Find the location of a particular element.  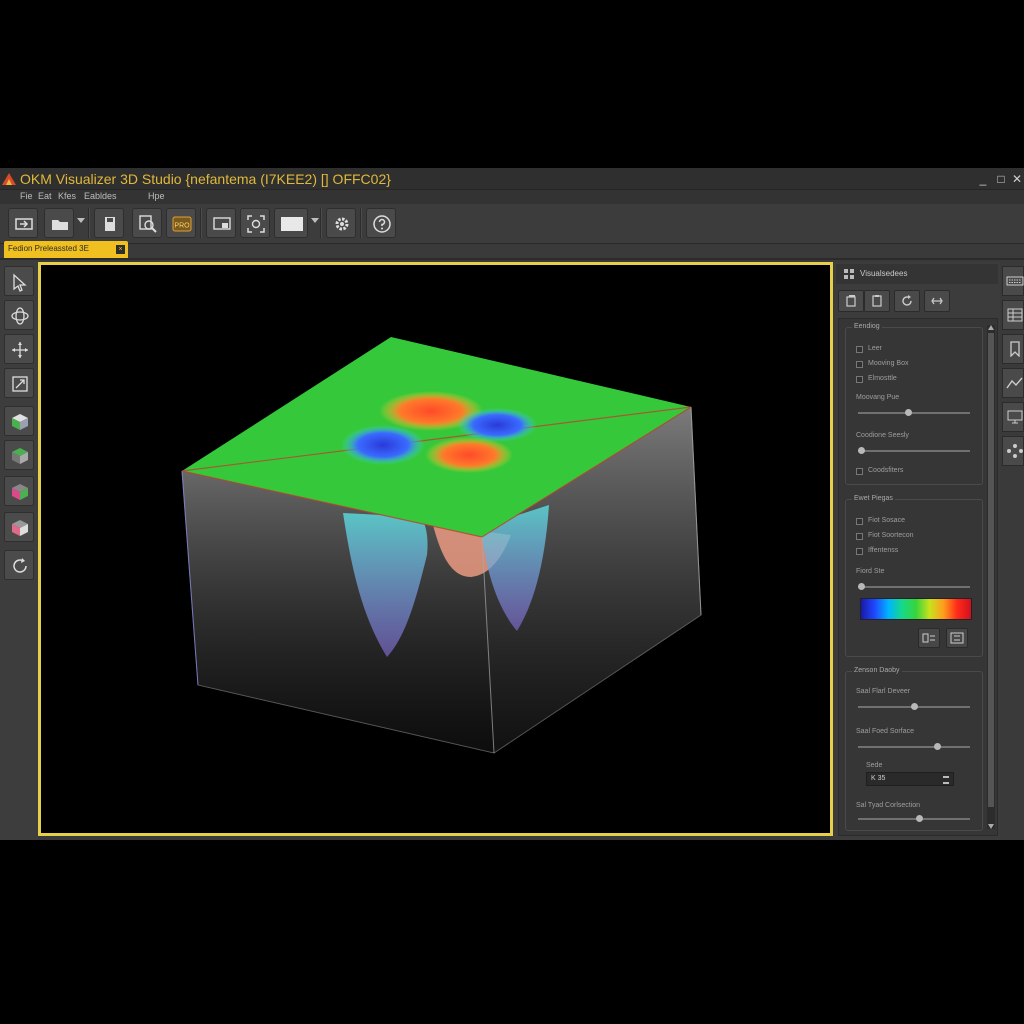

panel-refresh-button is located at coordinates (907, 301).